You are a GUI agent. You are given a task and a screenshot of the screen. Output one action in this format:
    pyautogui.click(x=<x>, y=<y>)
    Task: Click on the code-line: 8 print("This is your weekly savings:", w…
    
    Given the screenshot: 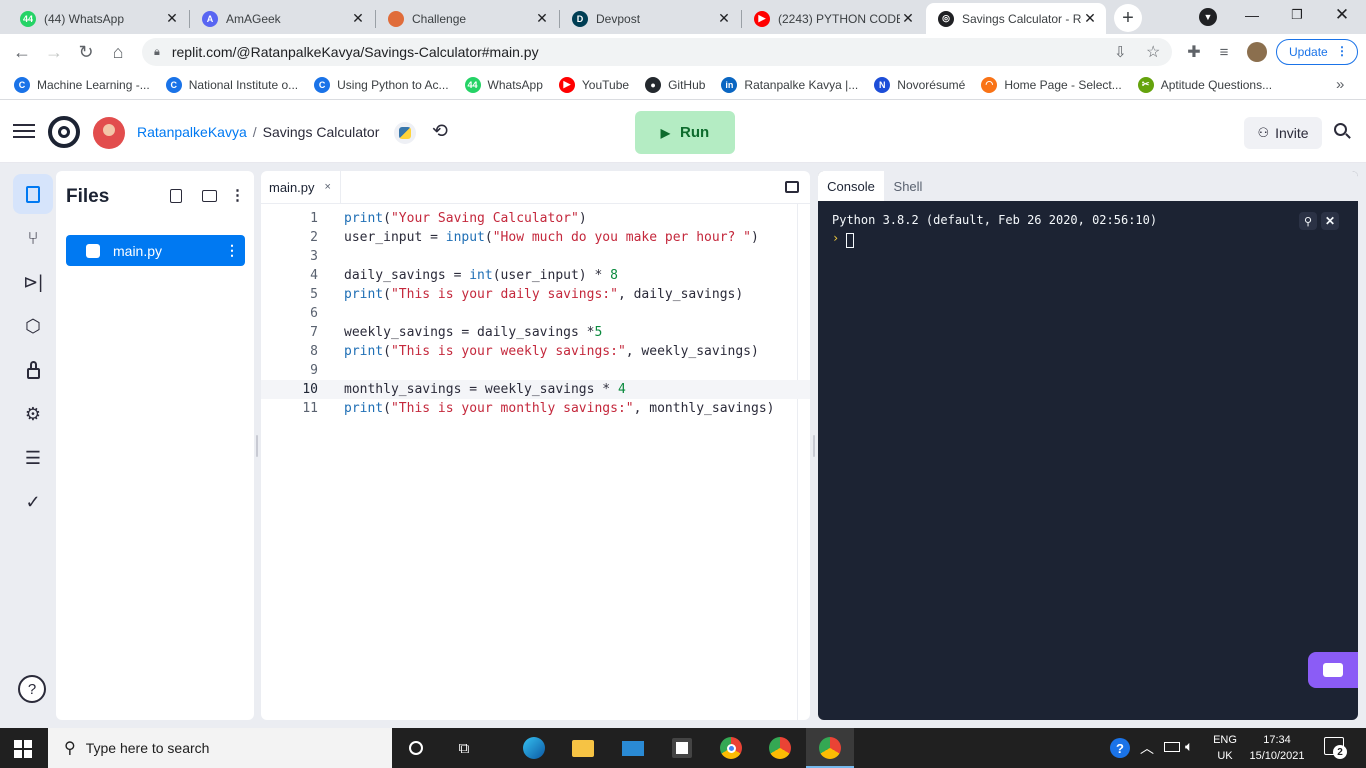 What is the action you would take?
    pyautogui.click(x=535, y=351)
    